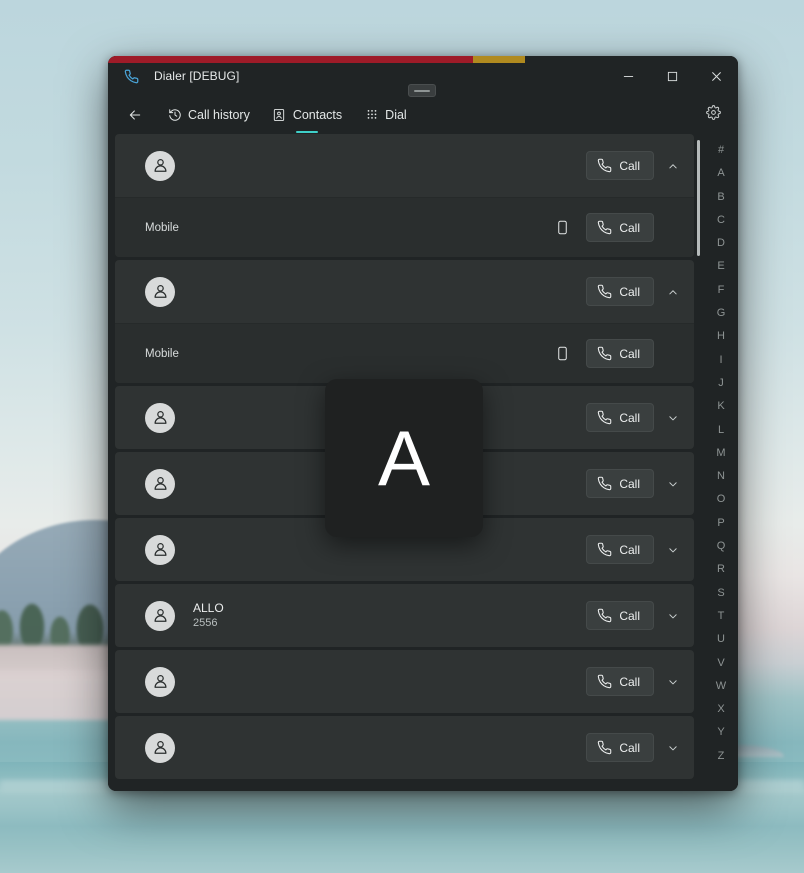 Image resolution: width=804 pixels, height=873 pixels. What do you see at coordinates (721, 663) in the screenshot?
I see `alpha-index-letter: V` at bounding box center [721, 663].